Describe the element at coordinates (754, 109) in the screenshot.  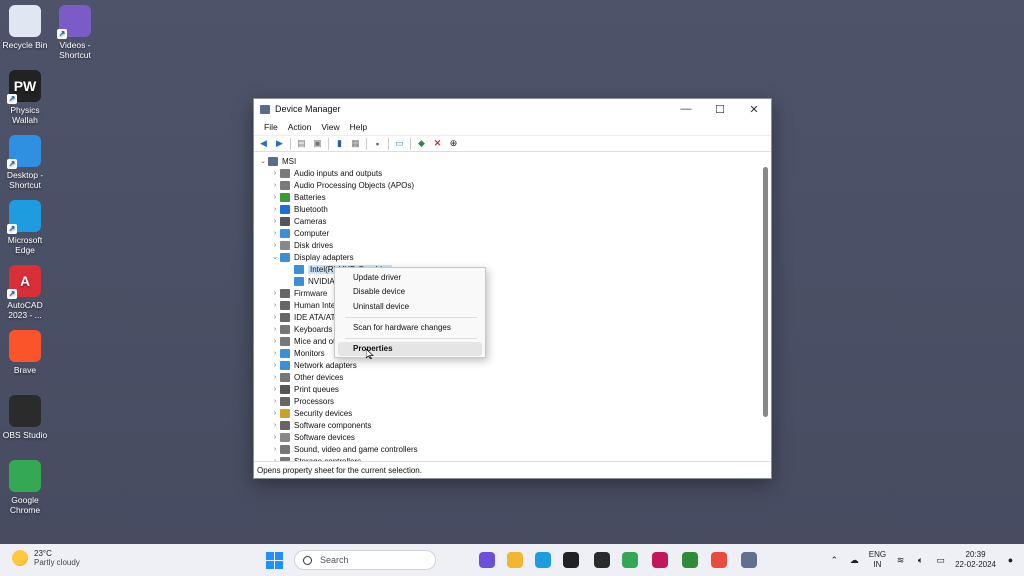
I see `close-button: ✕` at that location.